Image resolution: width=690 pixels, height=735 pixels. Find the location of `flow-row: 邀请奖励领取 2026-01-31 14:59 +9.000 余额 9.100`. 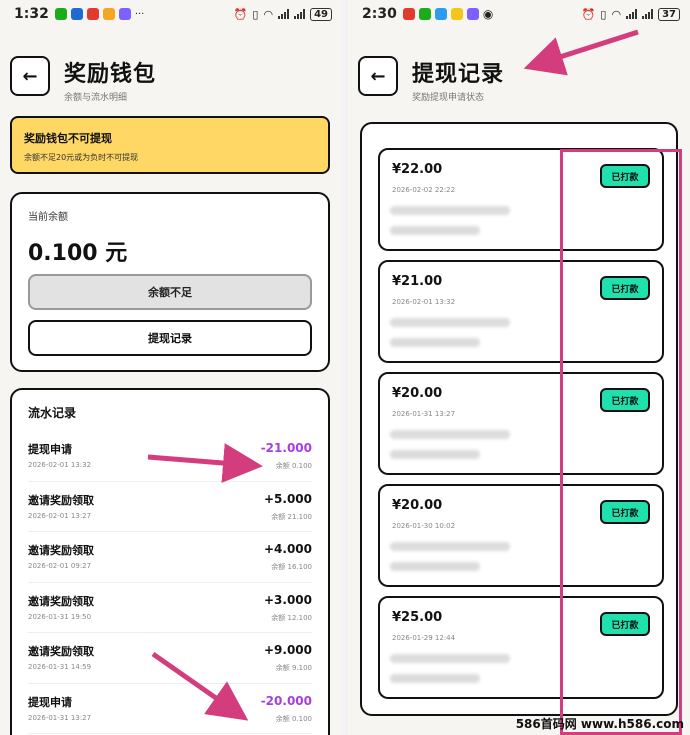

flow-row: 邀请奖励领取 2026-01-31 14:59 +9.000 余额 9.100 is located at coordinates (170, 658).